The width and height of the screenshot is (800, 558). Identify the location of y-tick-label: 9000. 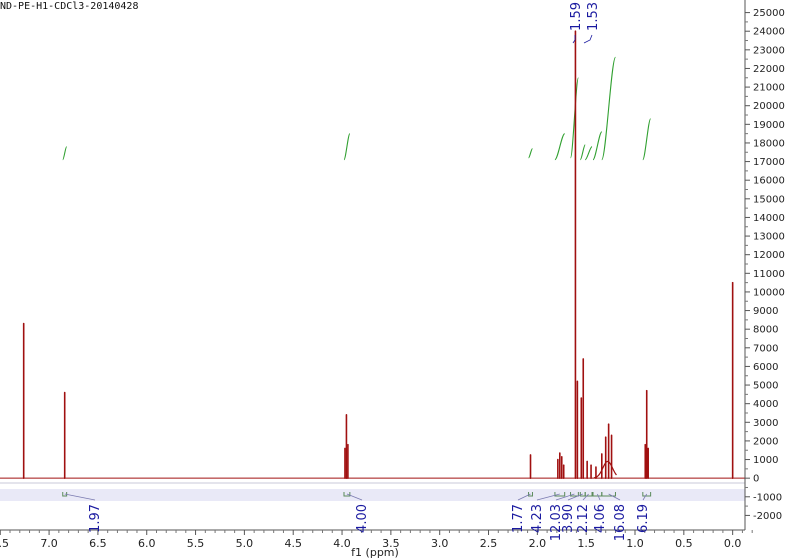
(765, 311).